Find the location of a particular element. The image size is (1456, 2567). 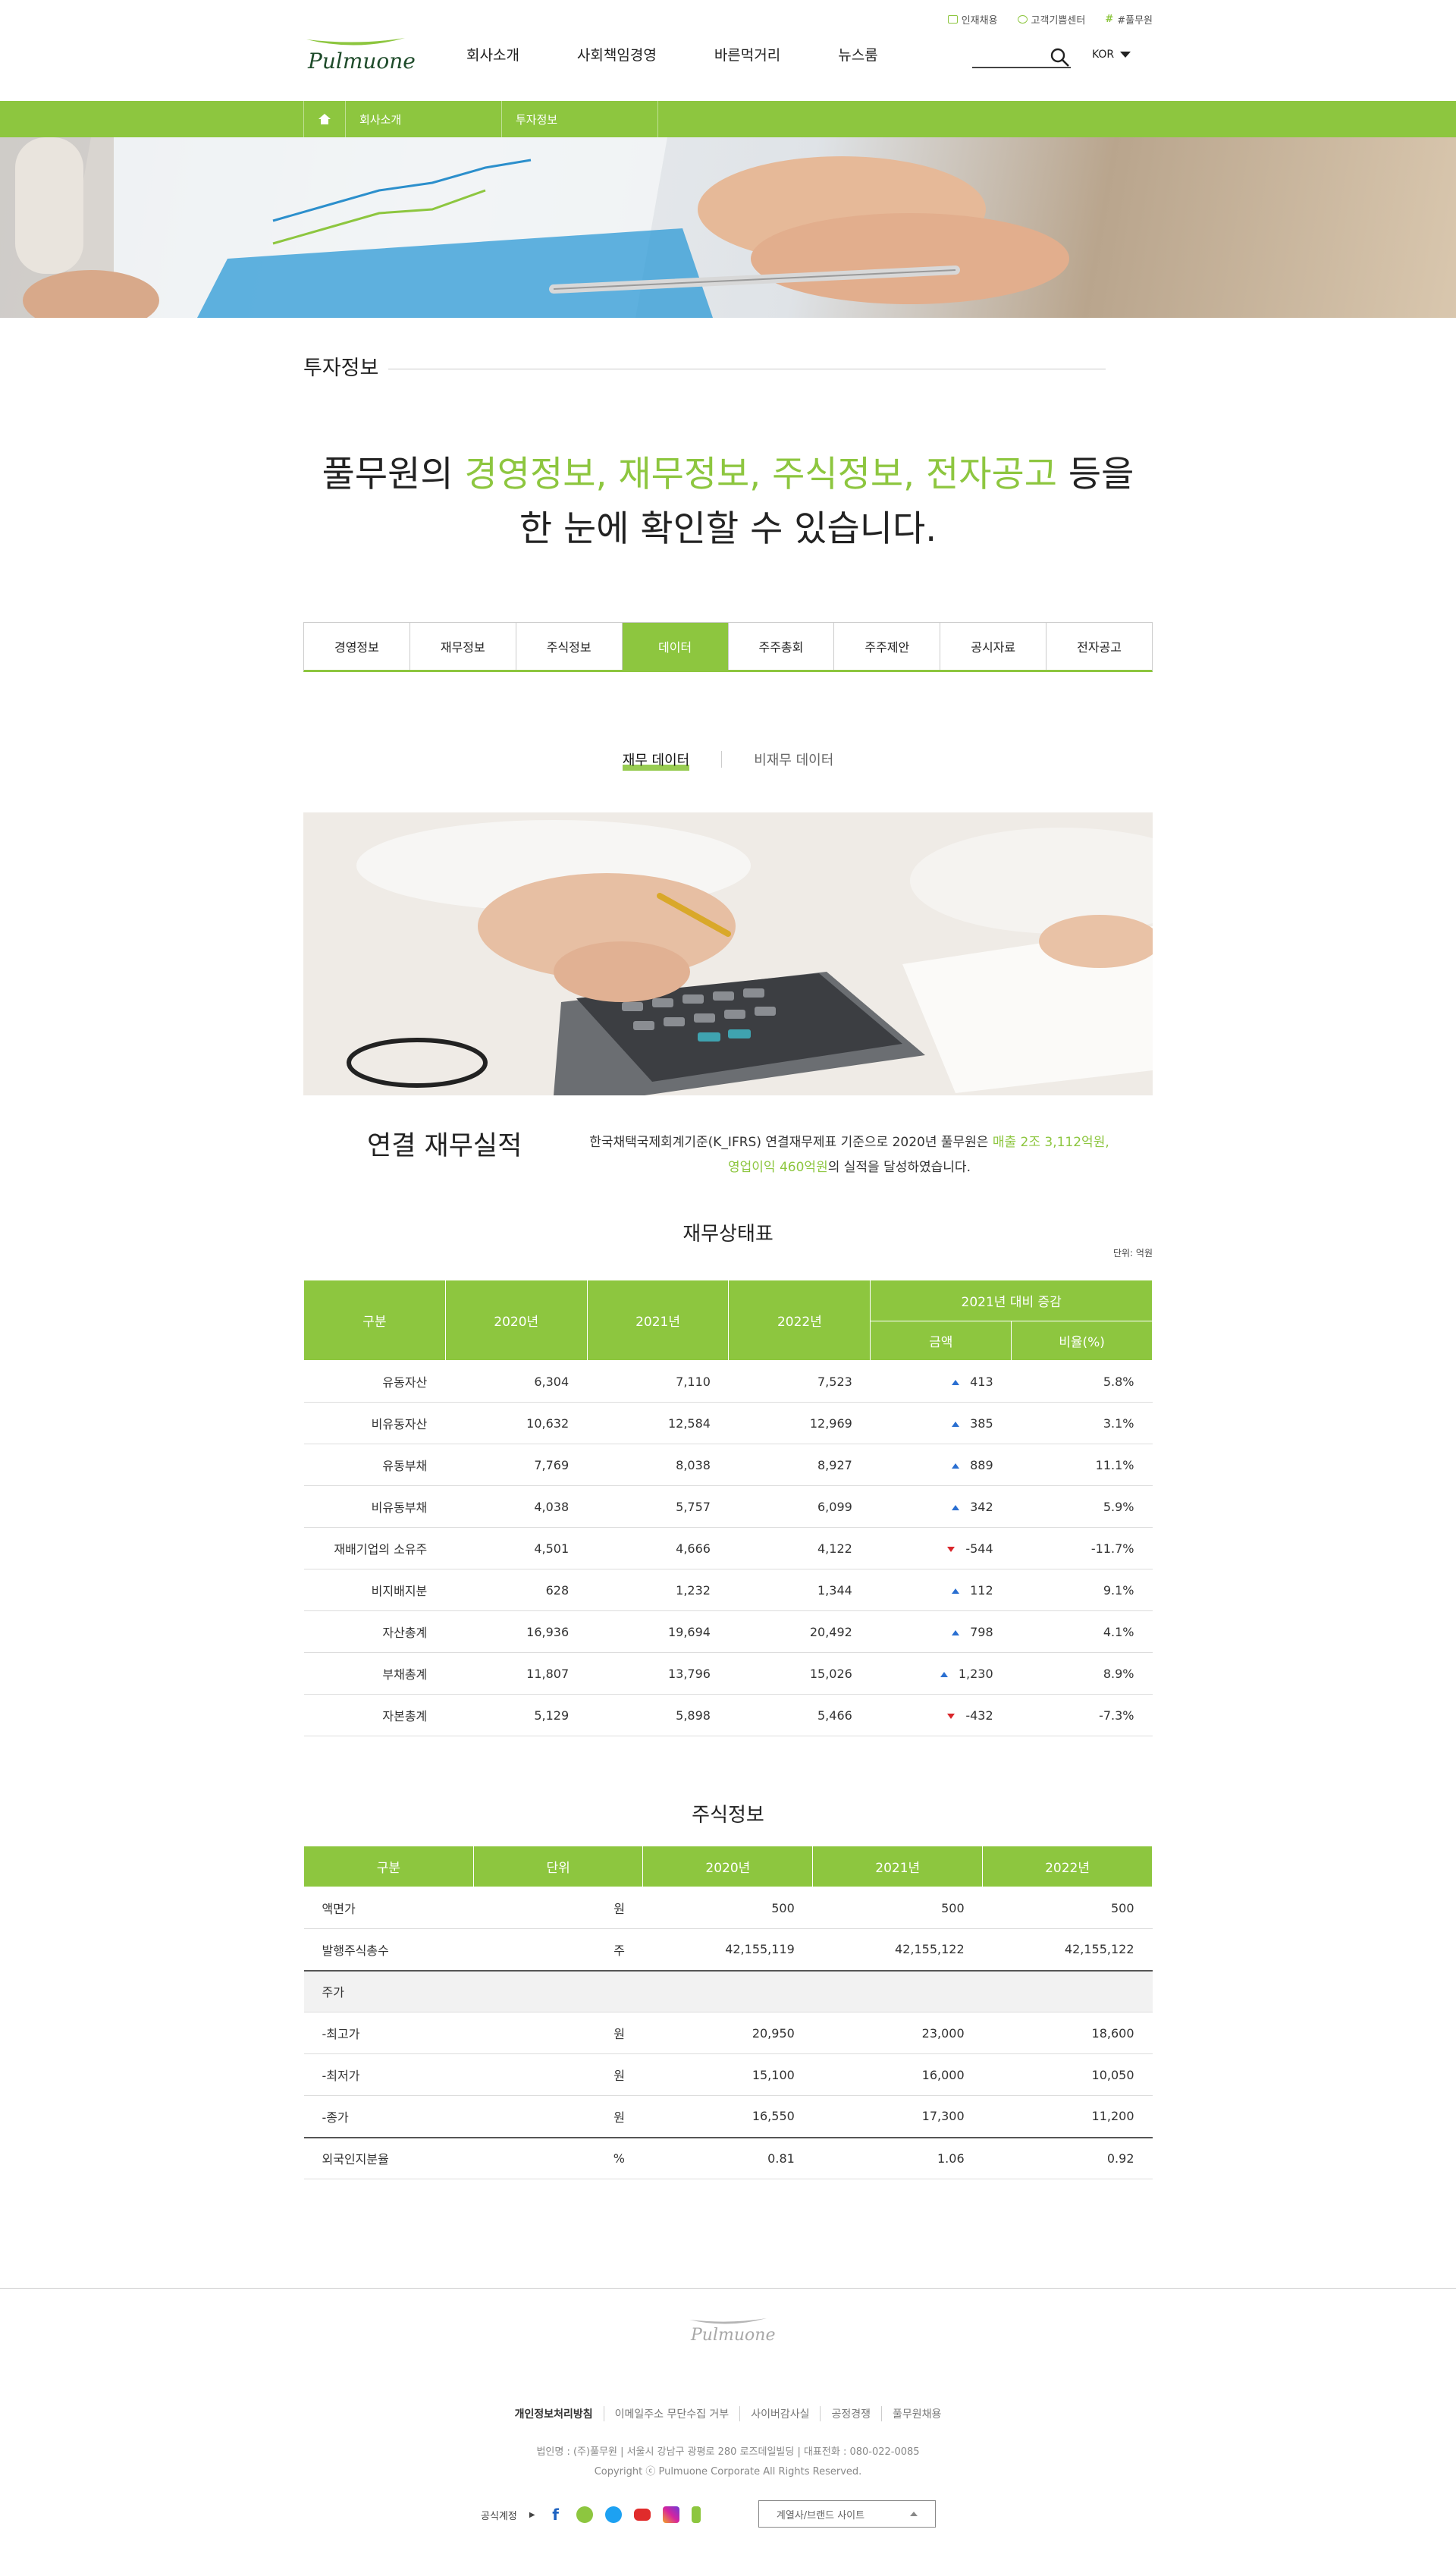

col-header: 2020년 is located at coordinates (516, 1321).